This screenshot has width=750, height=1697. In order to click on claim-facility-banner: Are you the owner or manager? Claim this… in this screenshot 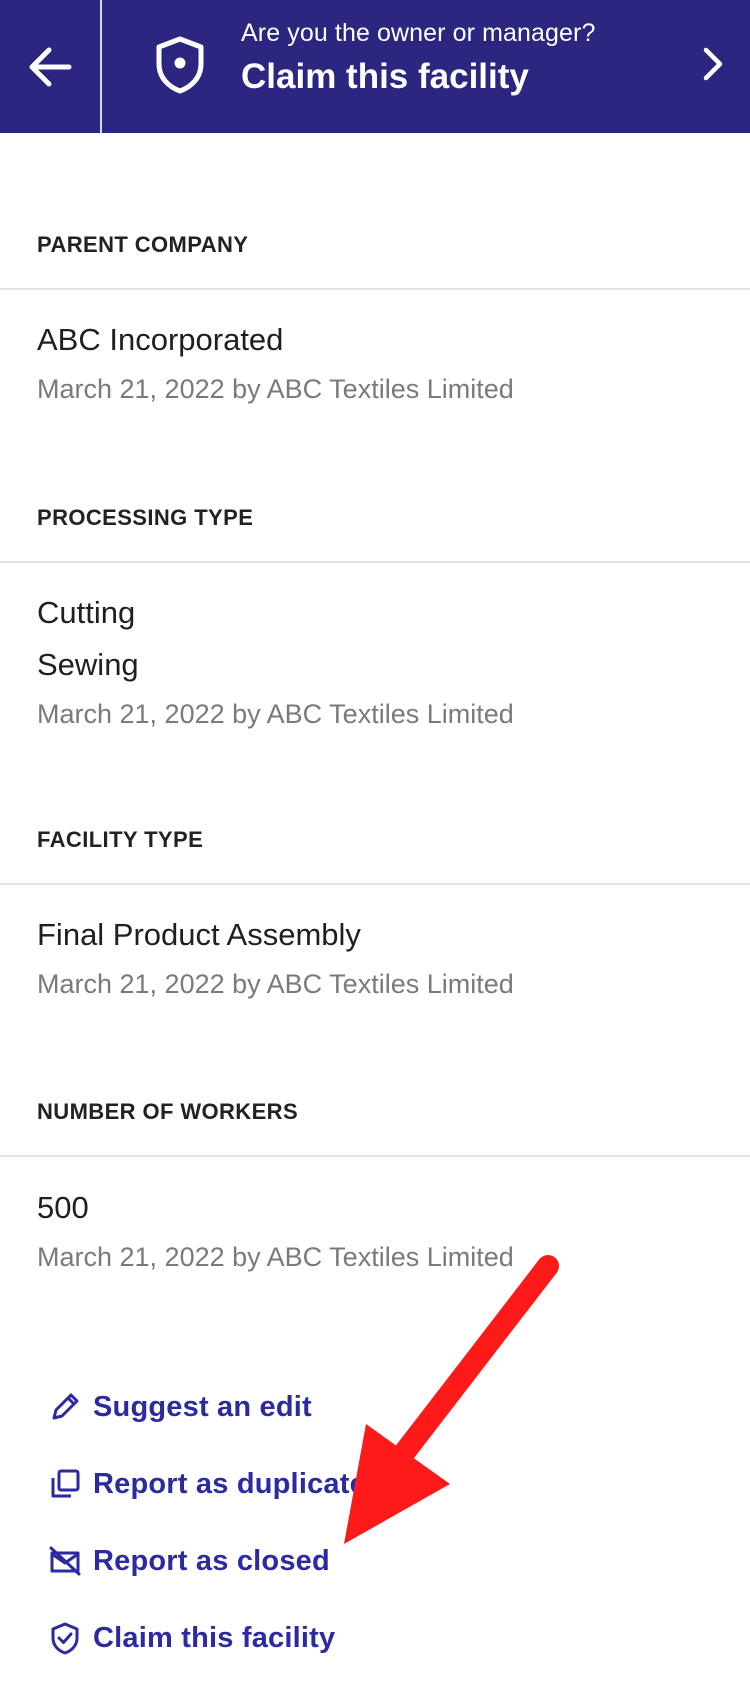, I will do `click(426, 66)`.